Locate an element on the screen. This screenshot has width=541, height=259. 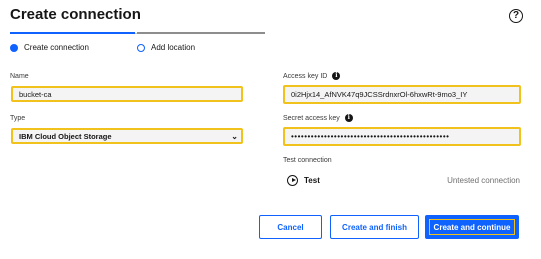
progress-step-1-bar is located at coordinates (72, 33).